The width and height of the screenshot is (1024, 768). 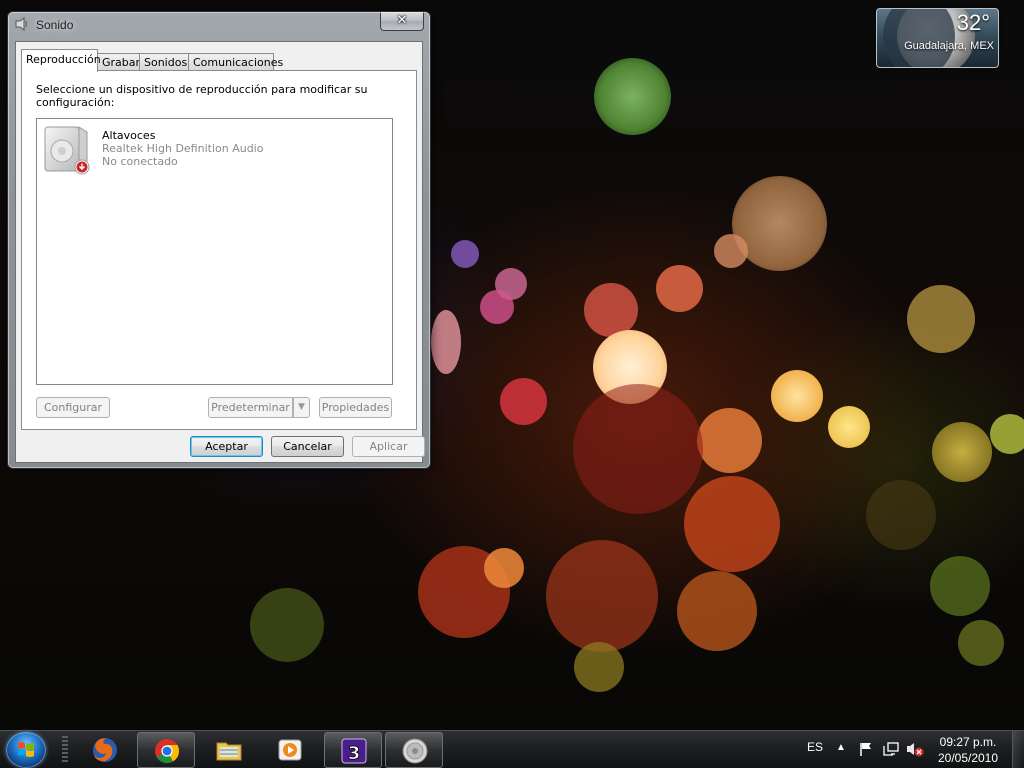 What do you see at coordinates (140, 161) in the screenshot?
I see `device-status: No conectado` at bounding box center [140, 161].